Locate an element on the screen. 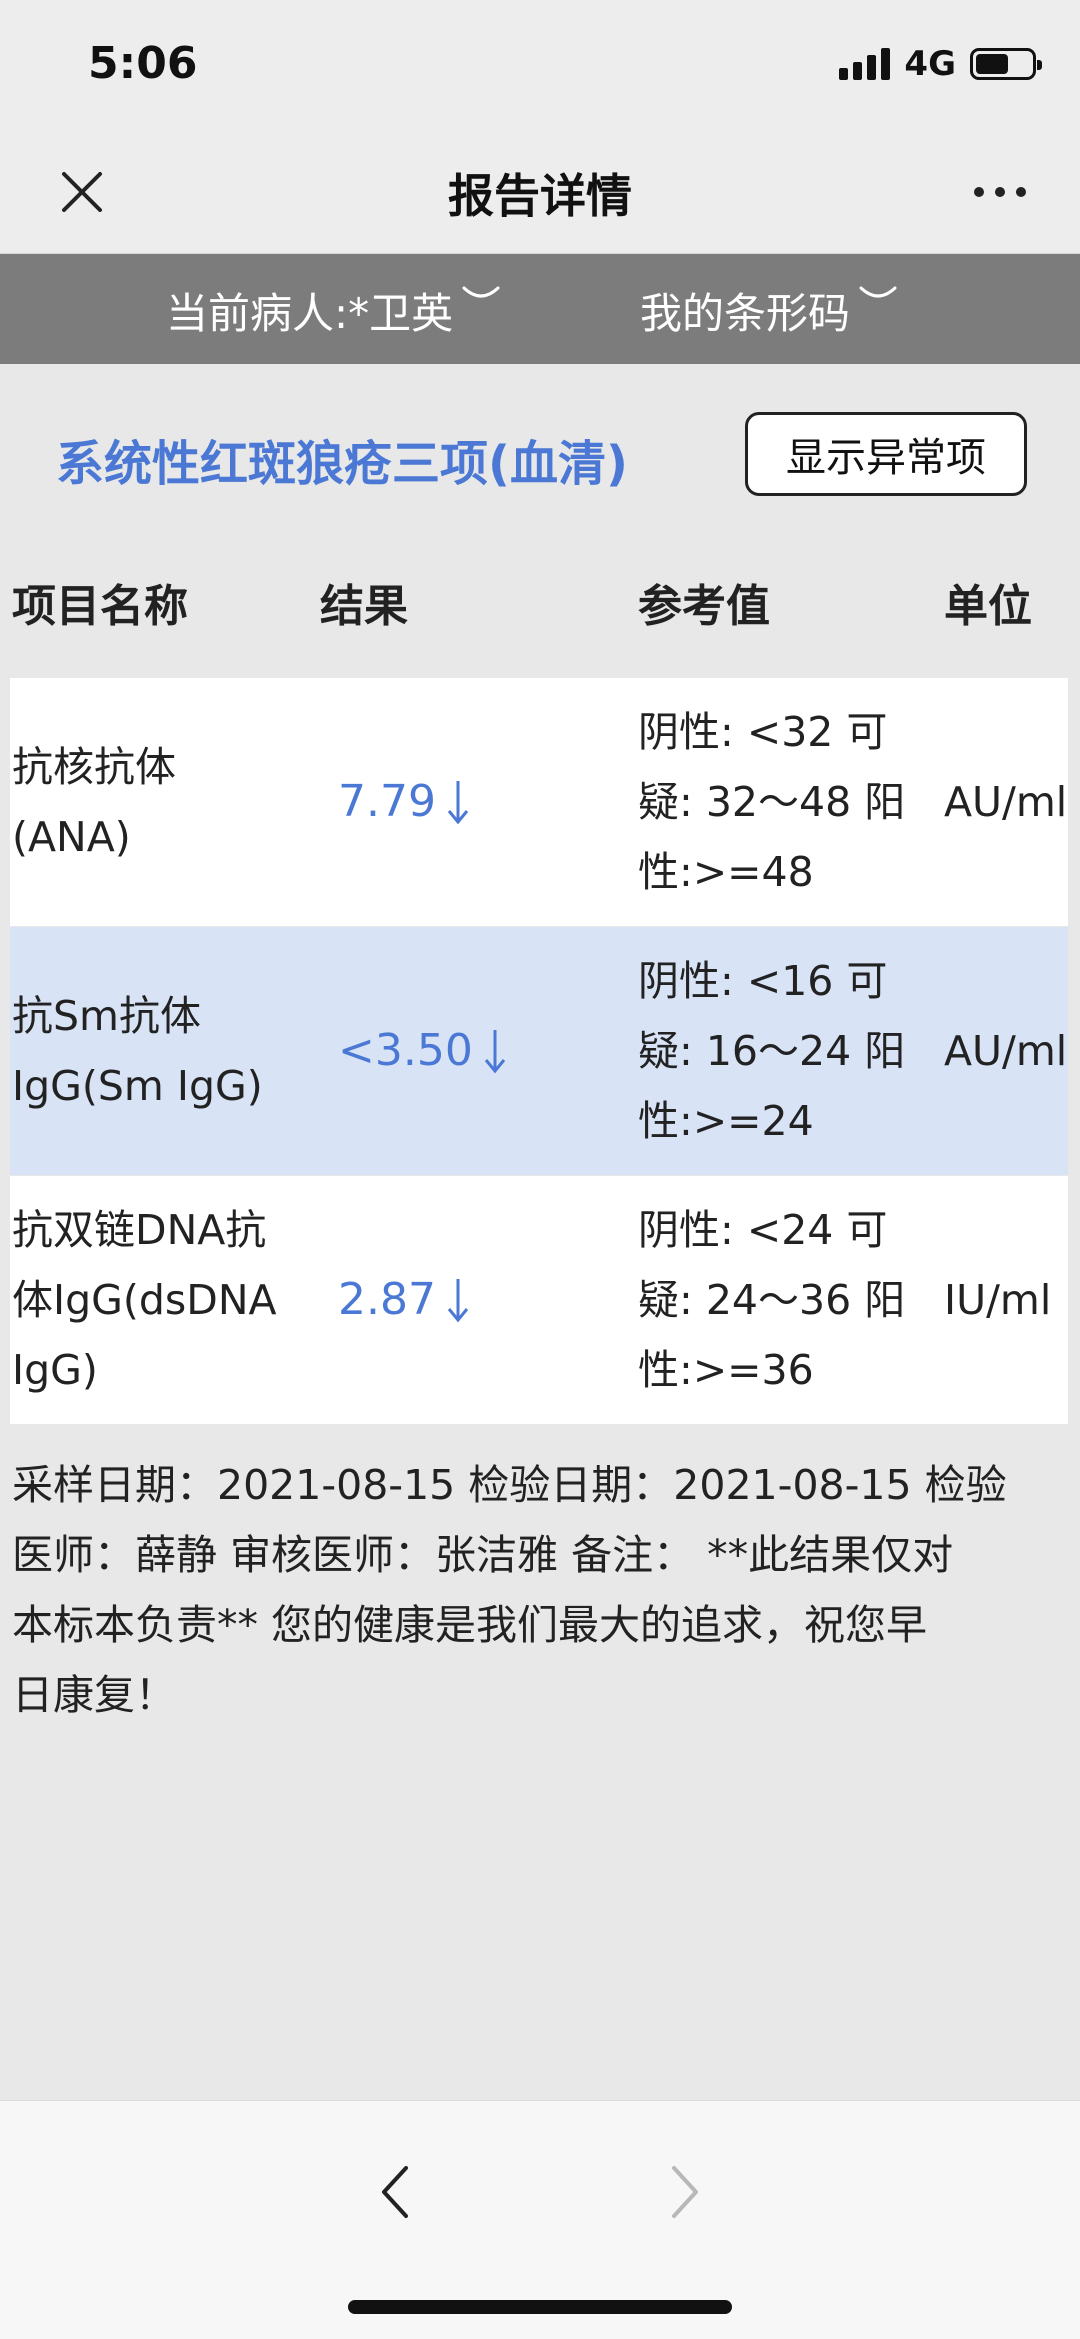 Image resolution: width=1080 pixels, height=2339 pixels. chevron-right-icon is located at coordinates (685, 2192).